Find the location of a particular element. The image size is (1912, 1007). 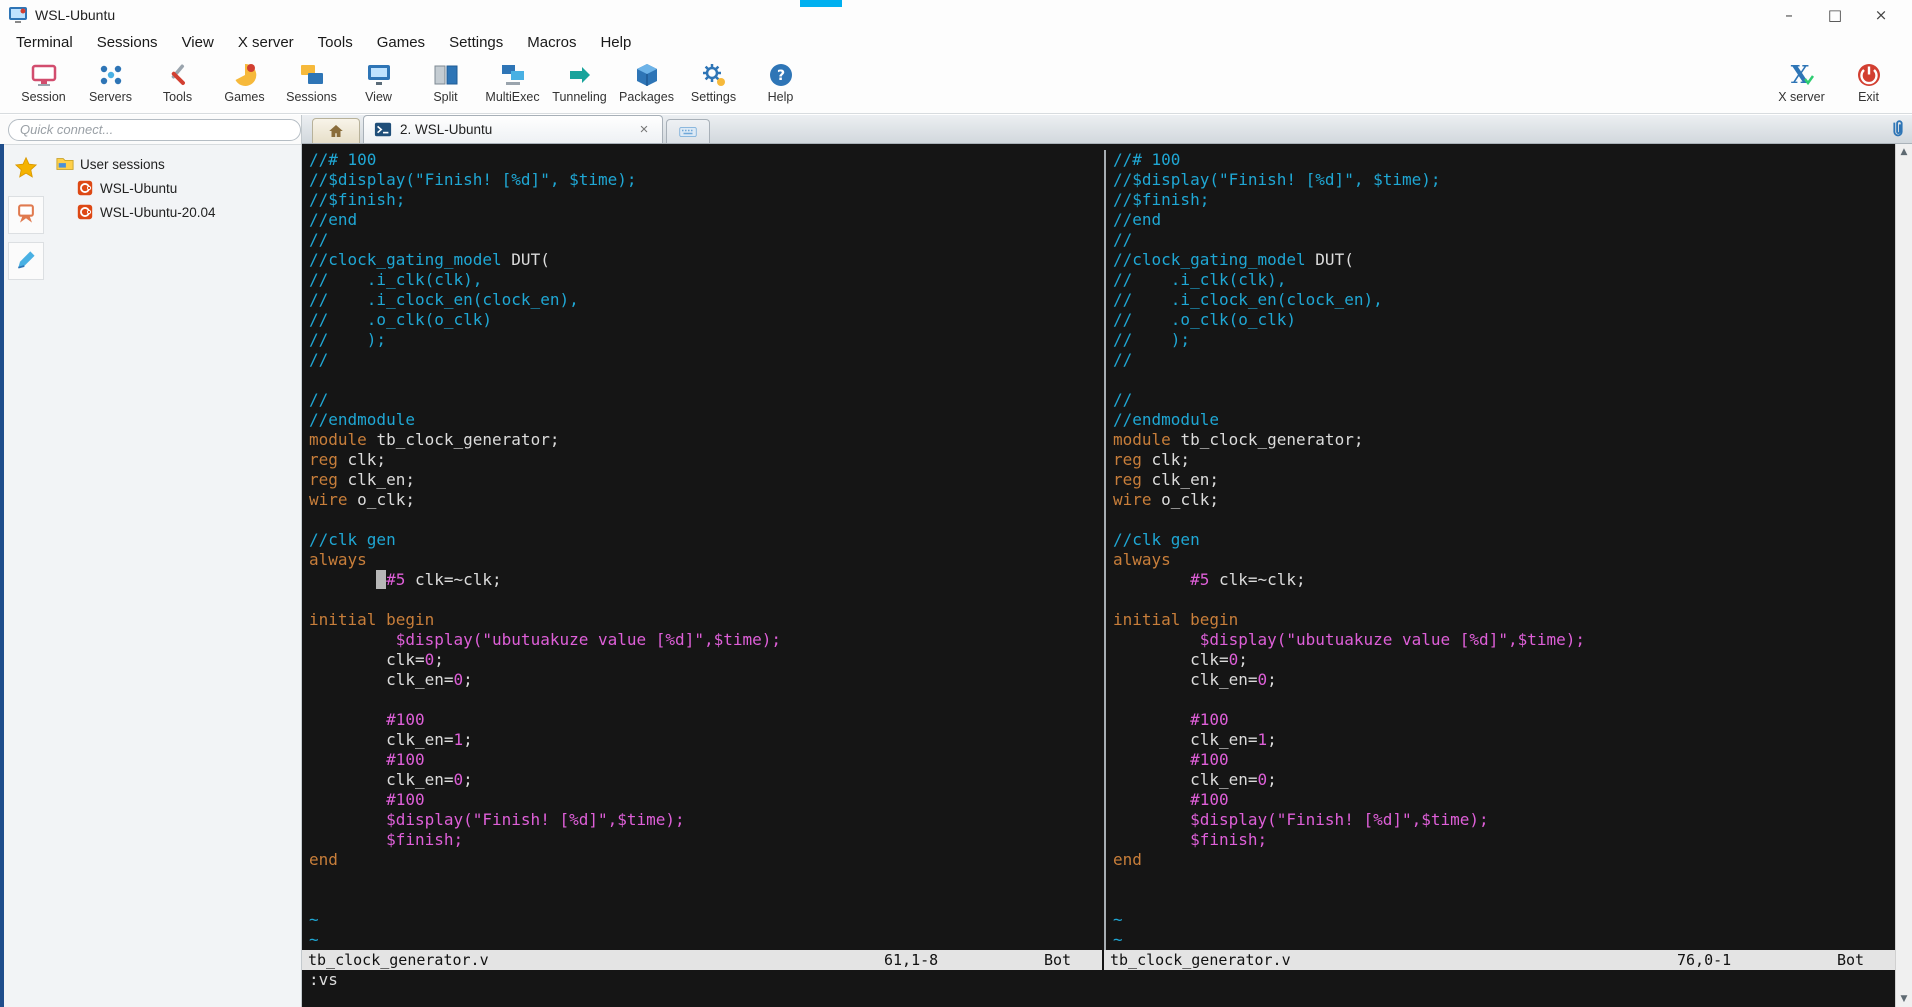

x-server-label: X server is located at coordinates (1801, 97).